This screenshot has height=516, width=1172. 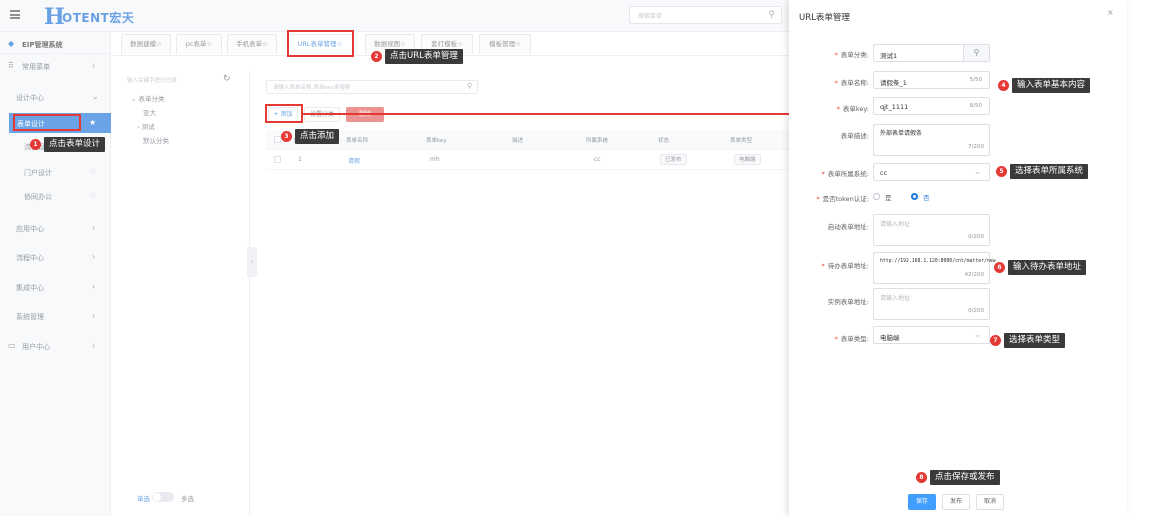 I want to click on highlight-form-design, so click(x=47, y=122).